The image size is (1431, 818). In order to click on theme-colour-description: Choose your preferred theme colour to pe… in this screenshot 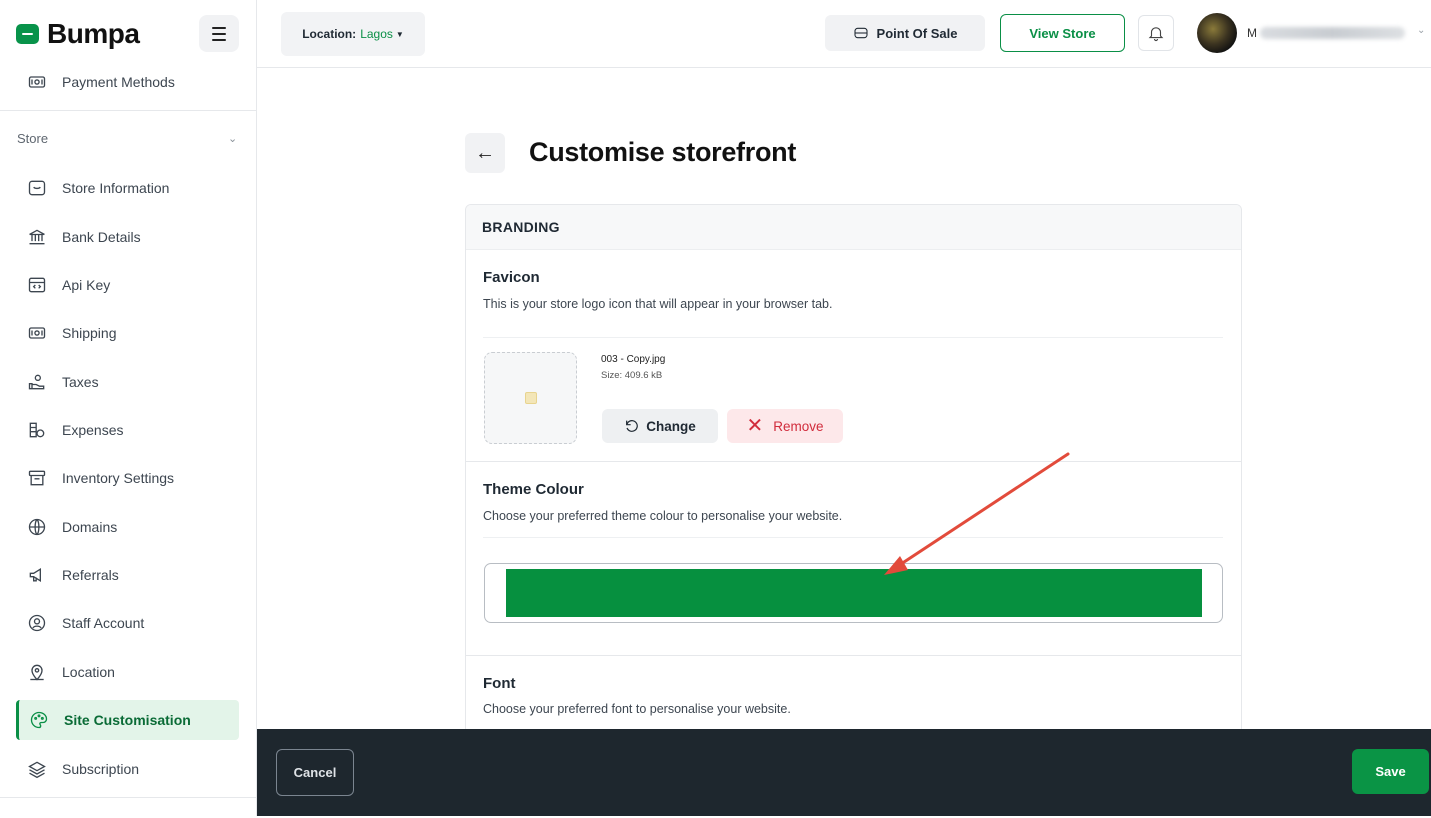, I will do `click(663, 516)`.